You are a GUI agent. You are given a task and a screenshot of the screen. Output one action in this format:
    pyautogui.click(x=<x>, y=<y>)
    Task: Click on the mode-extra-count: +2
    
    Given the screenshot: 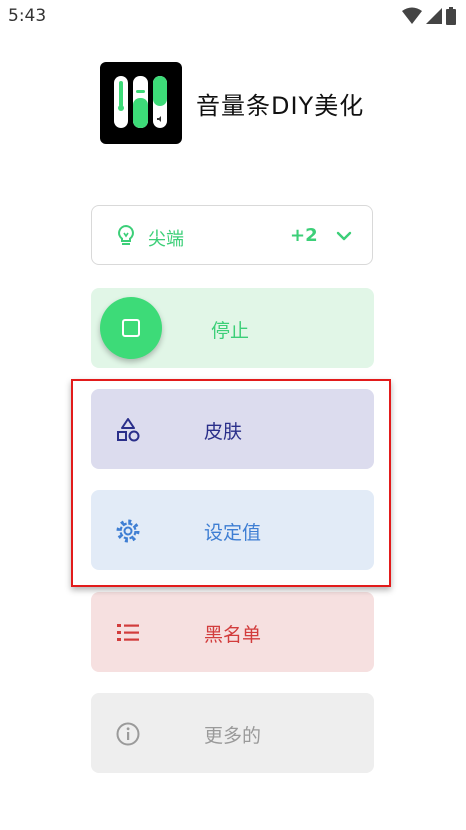 What is the action you would take?
    pyautogui.click(x=304, y=235)
    